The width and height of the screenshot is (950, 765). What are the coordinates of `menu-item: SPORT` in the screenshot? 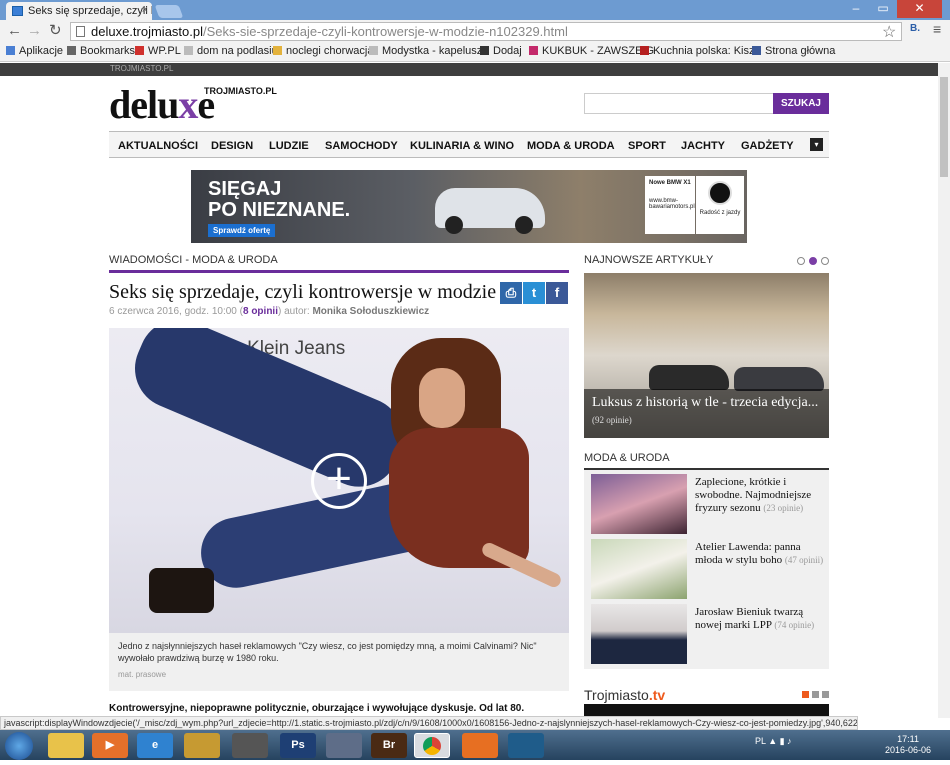 It's located at (647, 146).